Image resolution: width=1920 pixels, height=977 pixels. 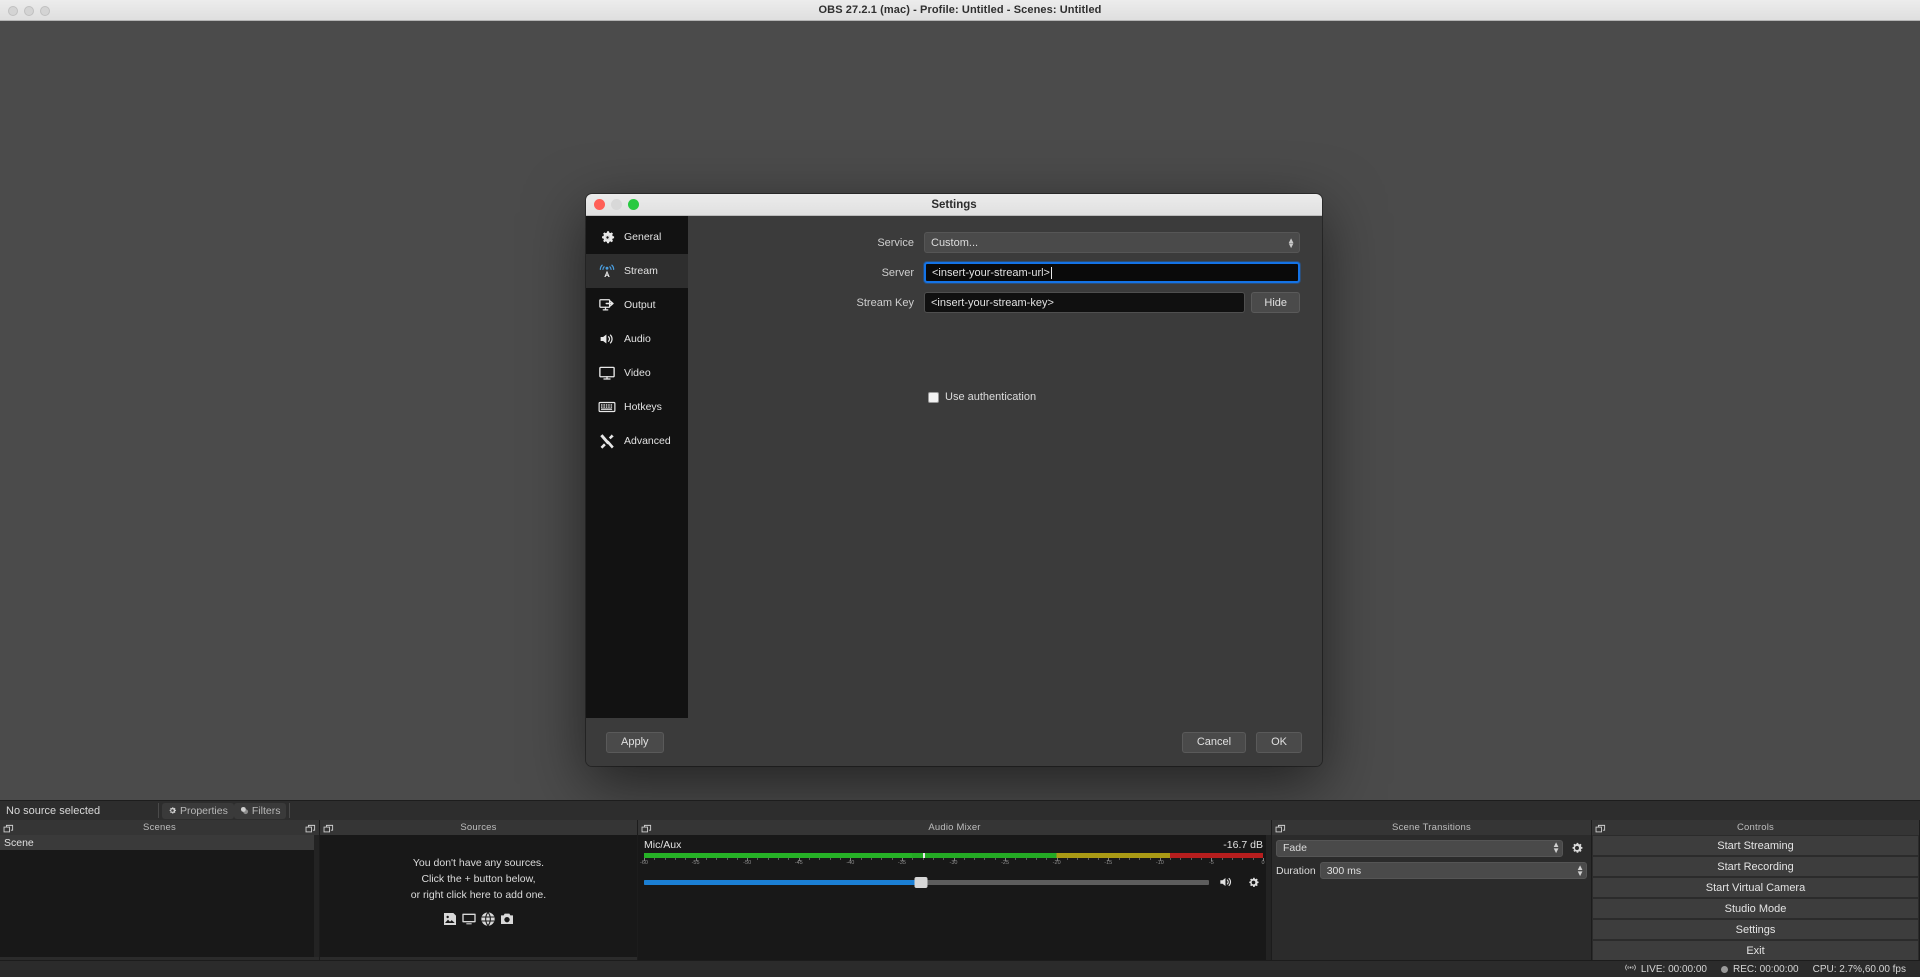 I want to click on server-input: <insert-your-stream-url>, so click(x=1112, y=272).